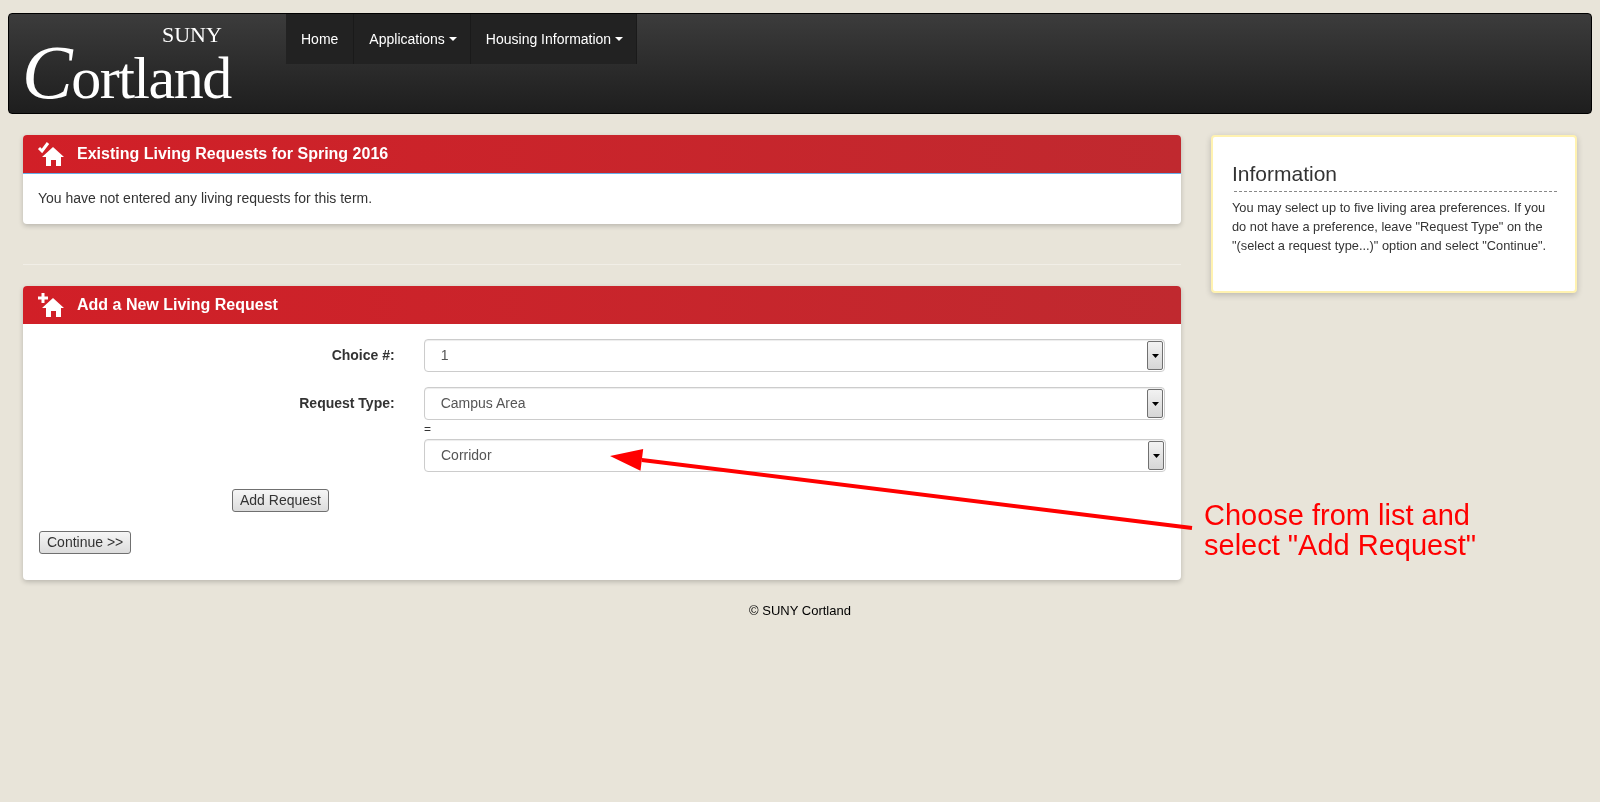  Describe the element at coordinates (51, 305) in the screenshot. I see `house-plus-icon` at that location.